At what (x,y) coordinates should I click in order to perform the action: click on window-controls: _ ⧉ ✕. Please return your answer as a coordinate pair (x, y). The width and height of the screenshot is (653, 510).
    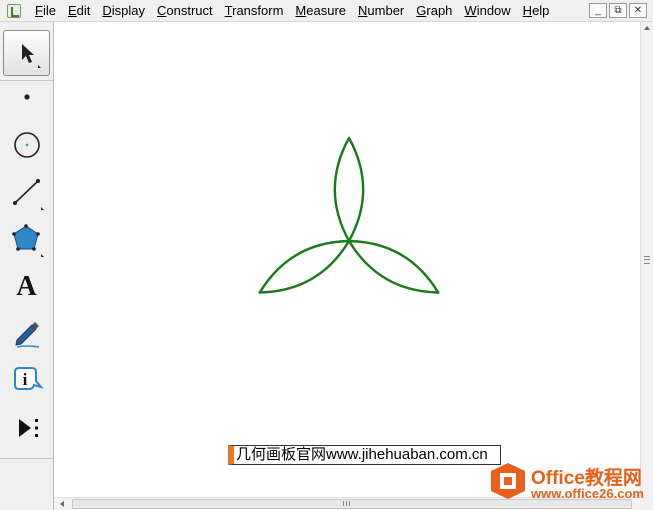
    Looking at the image, I should click on (618, 10).